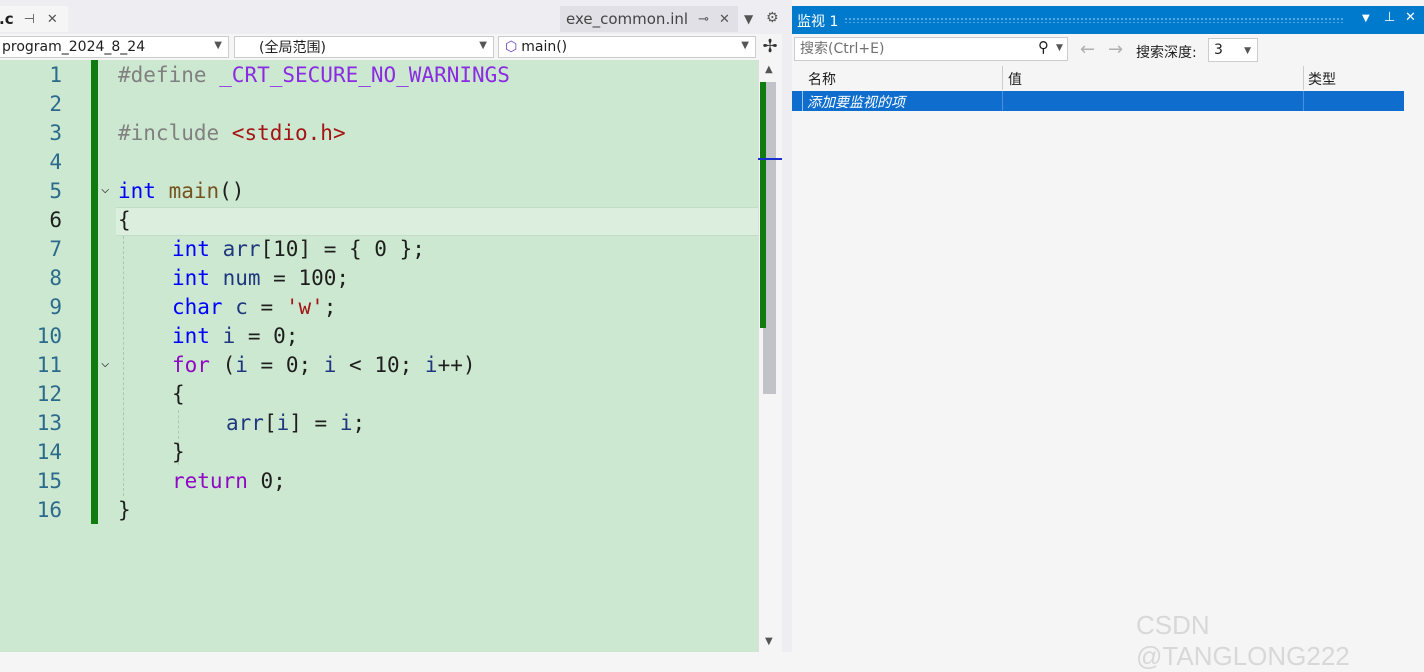 Image resolution: width=1424 pixels, height=672 pixels. Describe the element at coordinates (49, 394) in the screenshot. I see `line-number: 12` at that location.